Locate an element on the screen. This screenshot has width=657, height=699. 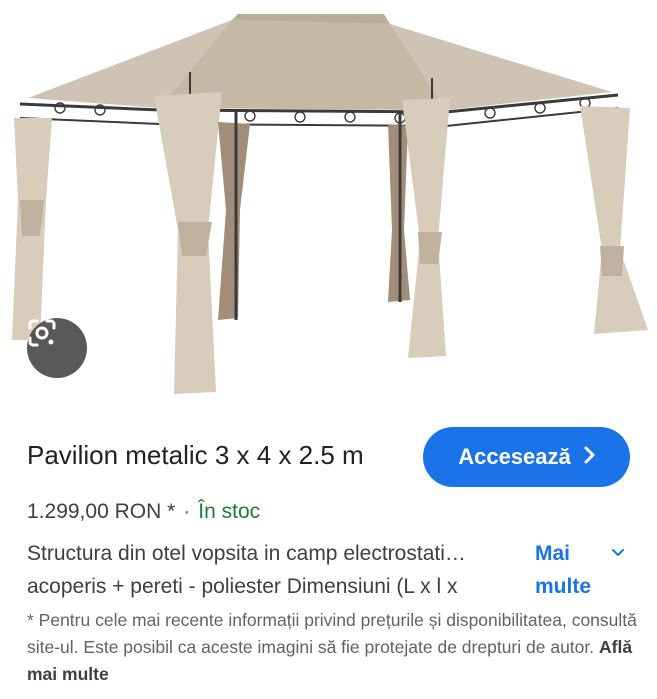
visit-button-label: Accesează is located at coordinates (514, 456).